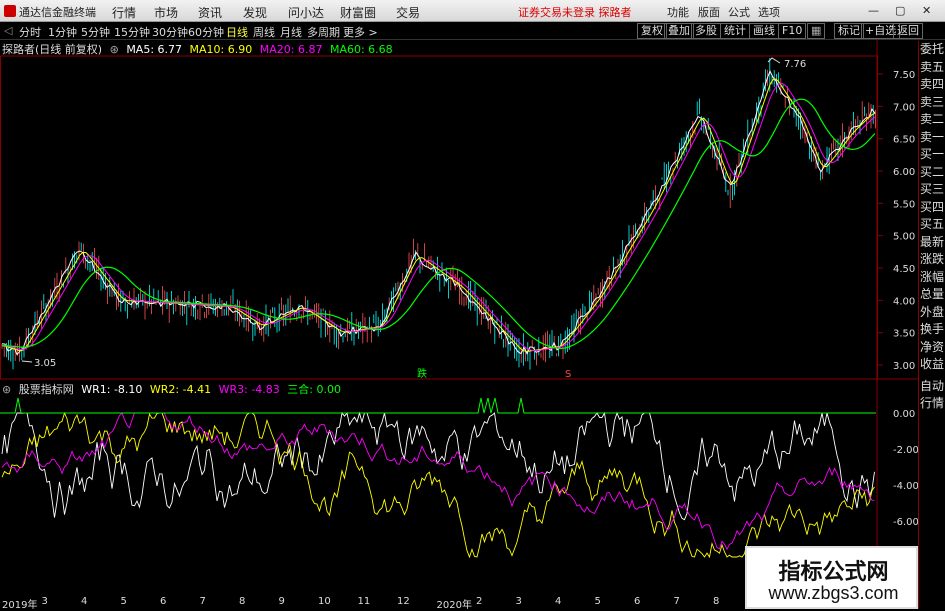 The width and height of the screenshot is (945, 611). Describe the element at coordinates (932, 120) in the screenshot. I see `quote-field-4: 卖二` at that location.